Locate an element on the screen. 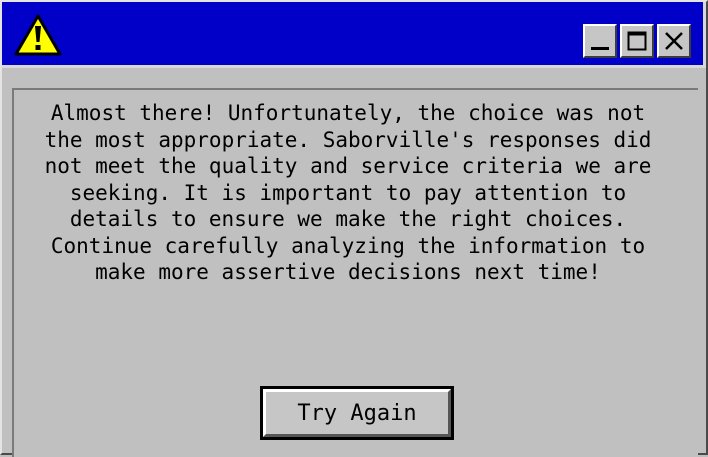 The height and width of the screenshot is (457, 708). try-again-label: Try Again is located at coordinates (357, 413).